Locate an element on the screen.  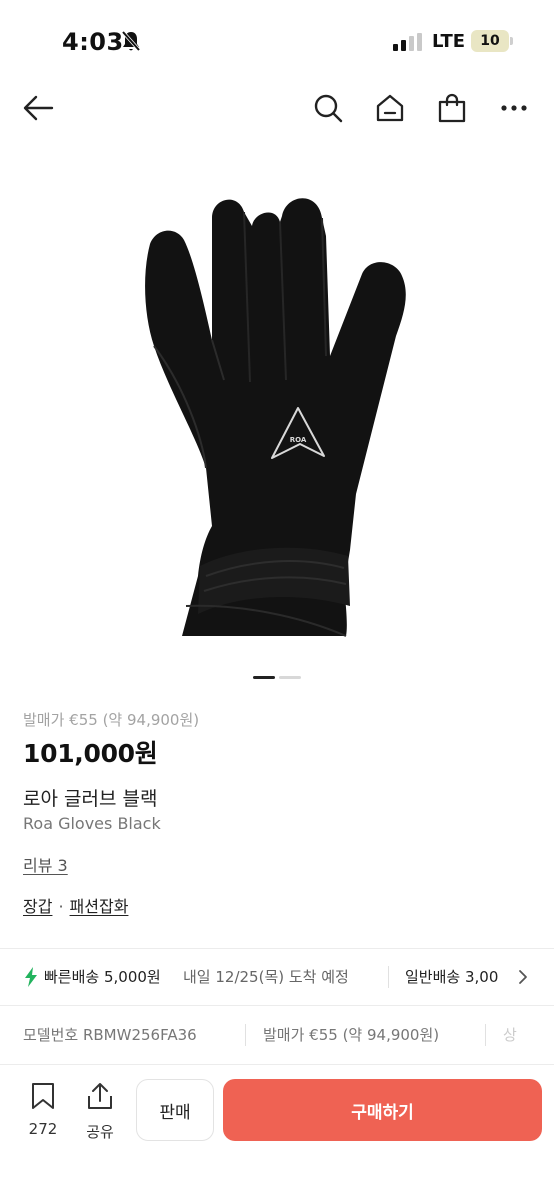
network-type: LTE is located at coordinates (449, 41).